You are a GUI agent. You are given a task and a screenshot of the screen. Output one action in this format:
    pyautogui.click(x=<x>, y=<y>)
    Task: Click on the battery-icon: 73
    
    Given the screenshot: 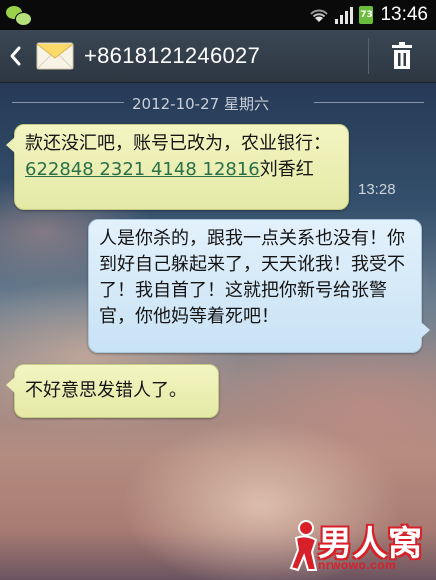 What is the action you would take?
    pyautogui.click(x=366, y=15)
    